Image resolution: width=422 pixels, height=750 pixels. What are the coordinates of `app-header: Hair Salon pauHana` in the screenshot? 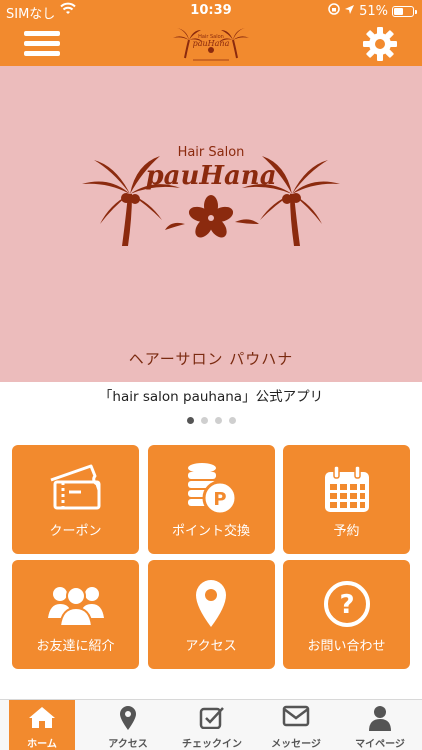 It's located at (211, 44).